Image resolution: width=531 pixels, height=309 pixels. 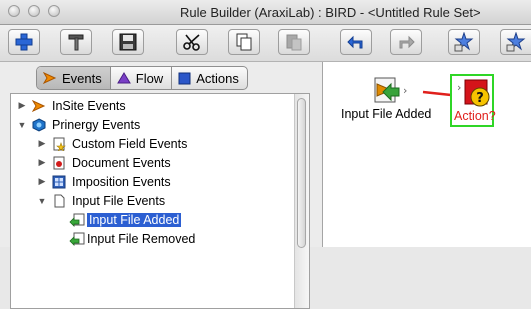 I want to click on minimize-window-button, so click(x=34, y=11).